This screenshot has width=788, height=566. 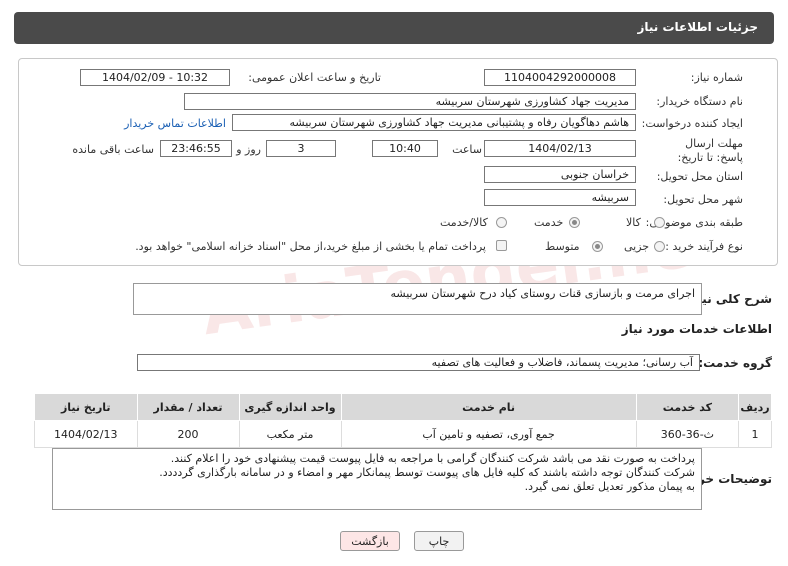 I want to click on days-label: روز و, so click(x=248, y=149).